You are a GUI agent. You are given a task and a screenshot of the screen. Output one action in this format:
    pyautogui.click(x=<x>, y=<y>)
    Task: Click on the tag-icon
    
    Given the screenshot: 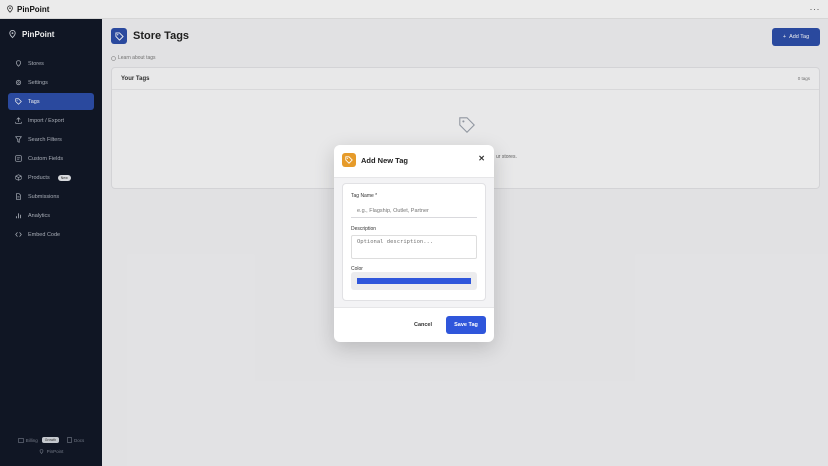 What is the action you would take?
    pyautogui.click(x=349, y=160)
    